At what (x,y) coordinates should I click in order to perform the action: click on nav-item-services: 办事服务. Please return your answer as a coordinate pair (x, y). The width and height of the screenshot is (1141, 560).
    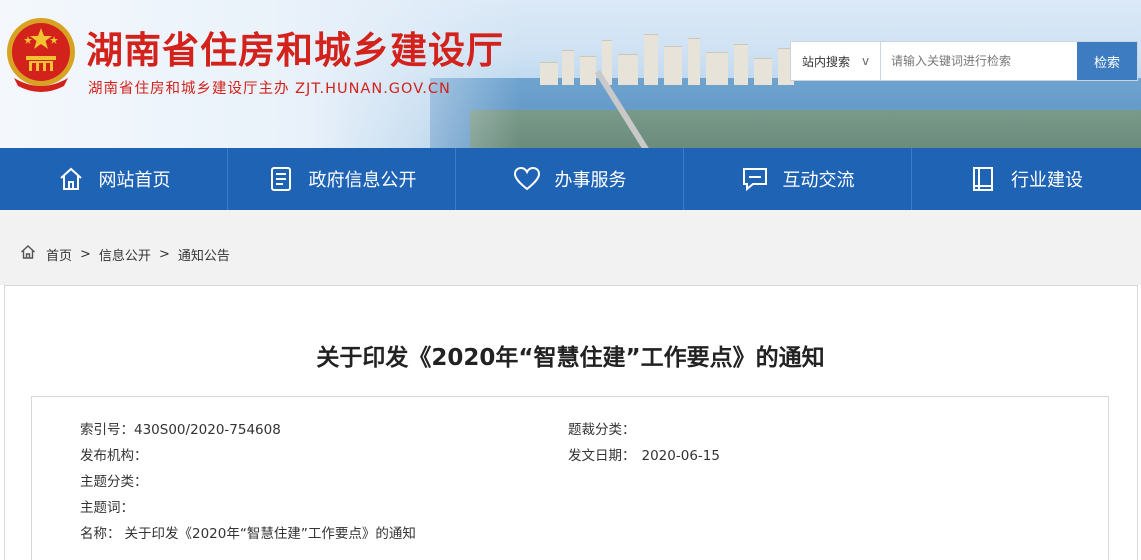
    Looking at the image, I should click on (570, 179).